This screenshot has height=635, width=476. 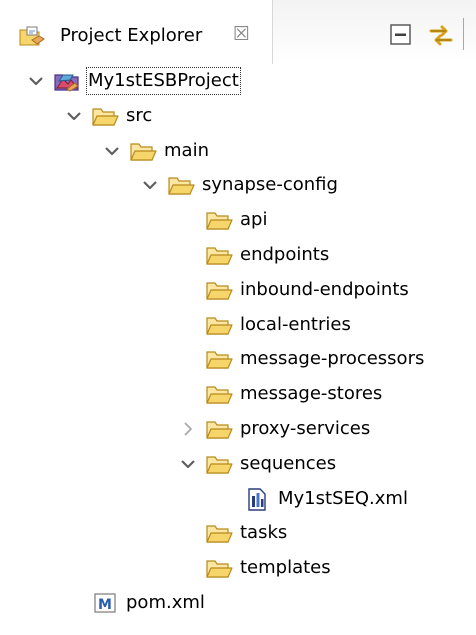 What do you see at coordinates (131, 35) in the screenshot?
I see `view-title: Project Explorer` at bounding box center [131, 35].